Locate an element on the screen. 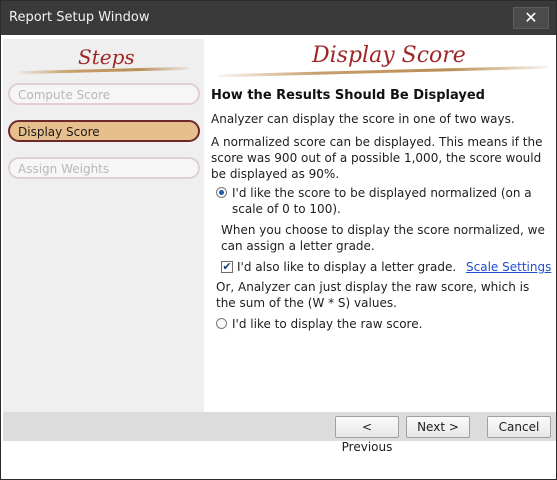  footer-bar: < Previous Next > Cancel is located at coordinates (279, 433).